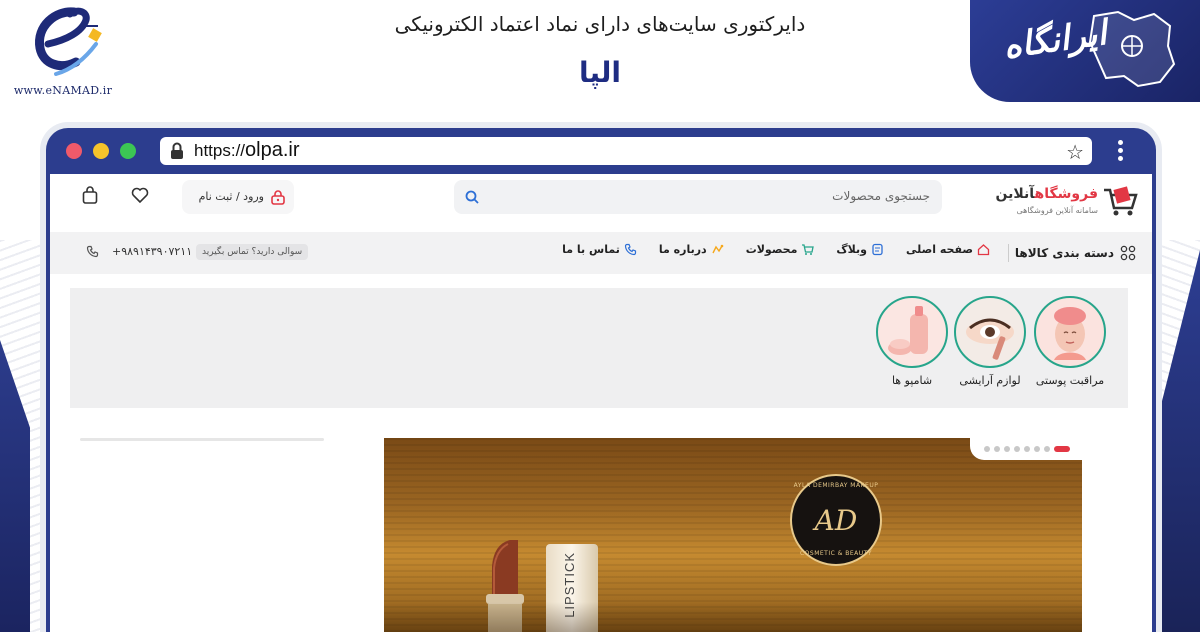 This screenshot has height=632, width=1200. What do you see at coordinates (698, 197) in the screenshot?
I see `search-input: جستجوی محصولات` at bounding box center [698, 197].